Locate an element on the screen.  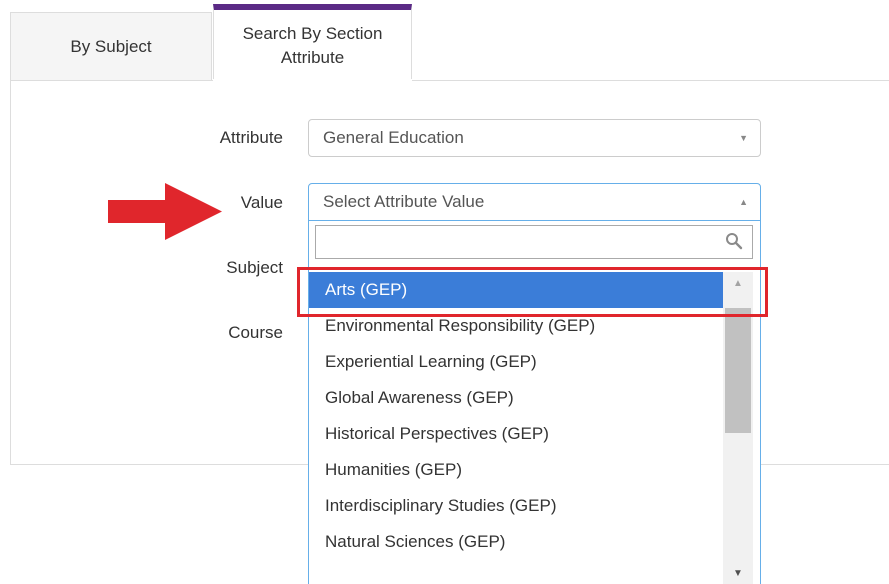
value-label: Value is located at coordinates (261, 202).